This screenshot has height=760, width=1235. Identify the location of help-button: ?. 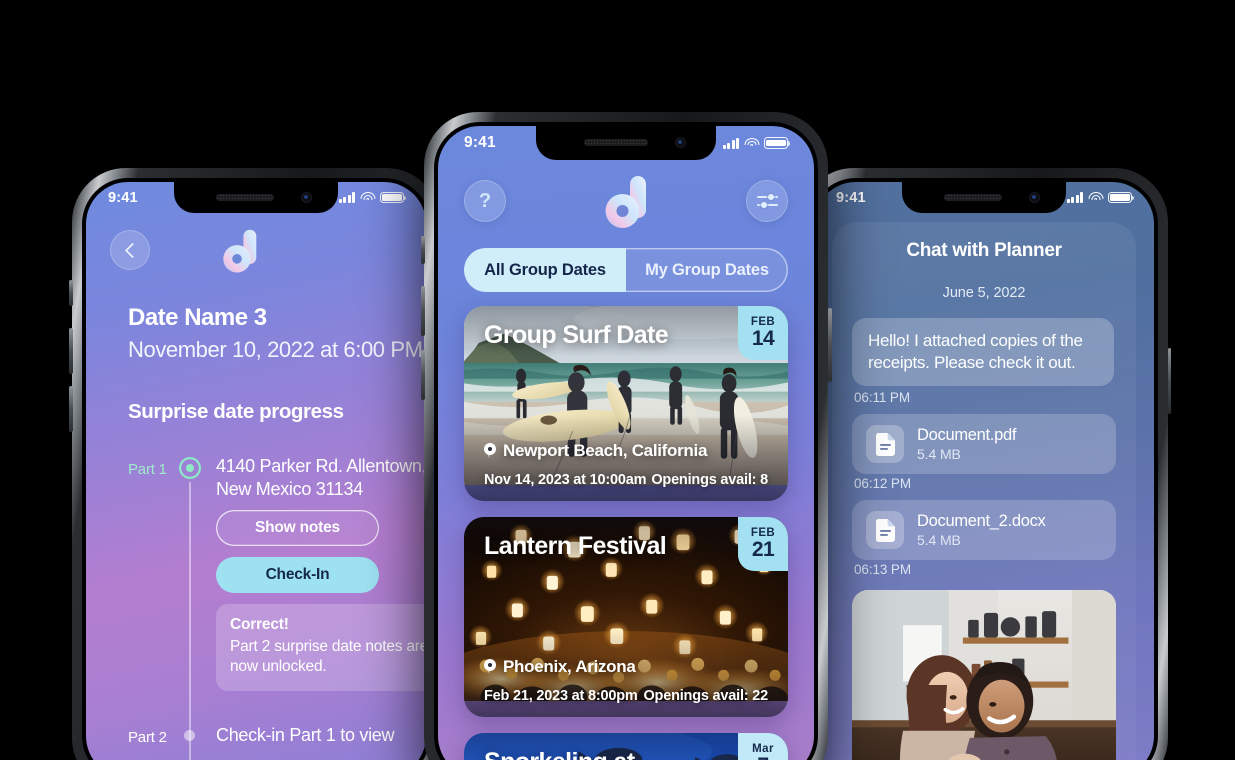
(485, 201).